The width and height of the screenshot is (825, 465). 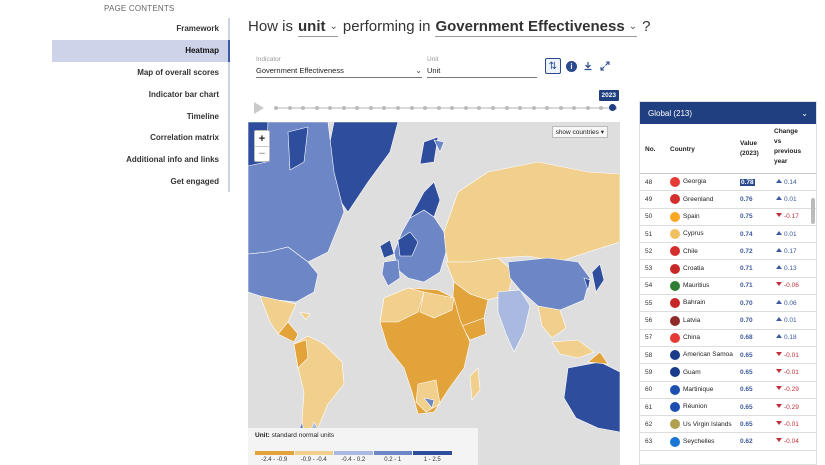 I want to click on download-icon, so click(x=588, y=66).